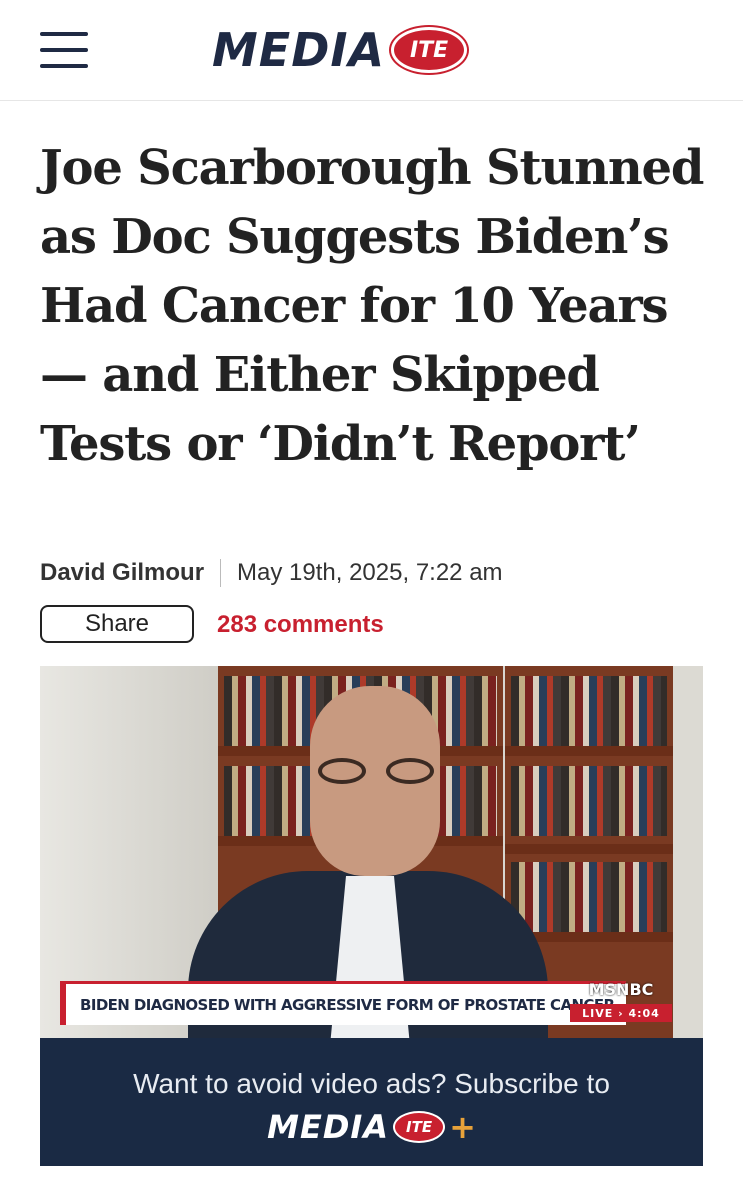  I want to click on byline: David Gilmour May 19th, 2025, 7:22 am, so click(271, 573).